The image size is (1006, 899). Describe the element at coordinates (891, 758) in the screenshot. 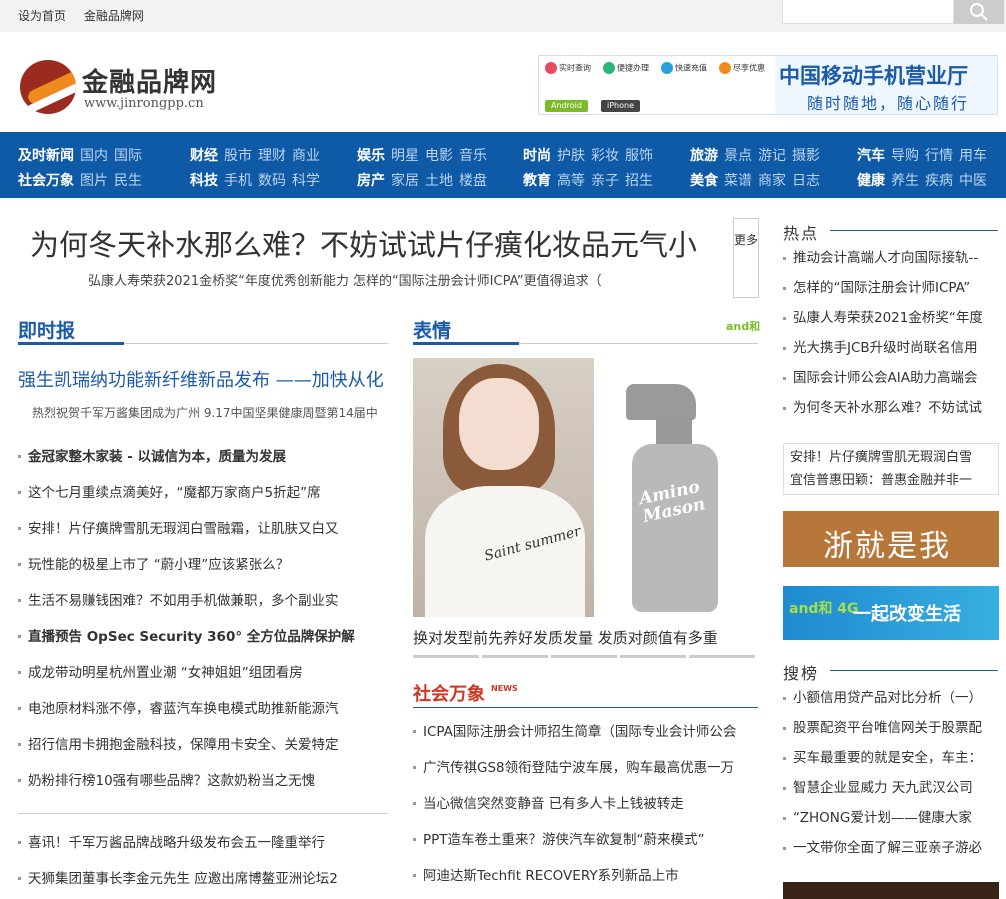

I see `list-item: 买车最重要的就是安全，车主：` at that location.